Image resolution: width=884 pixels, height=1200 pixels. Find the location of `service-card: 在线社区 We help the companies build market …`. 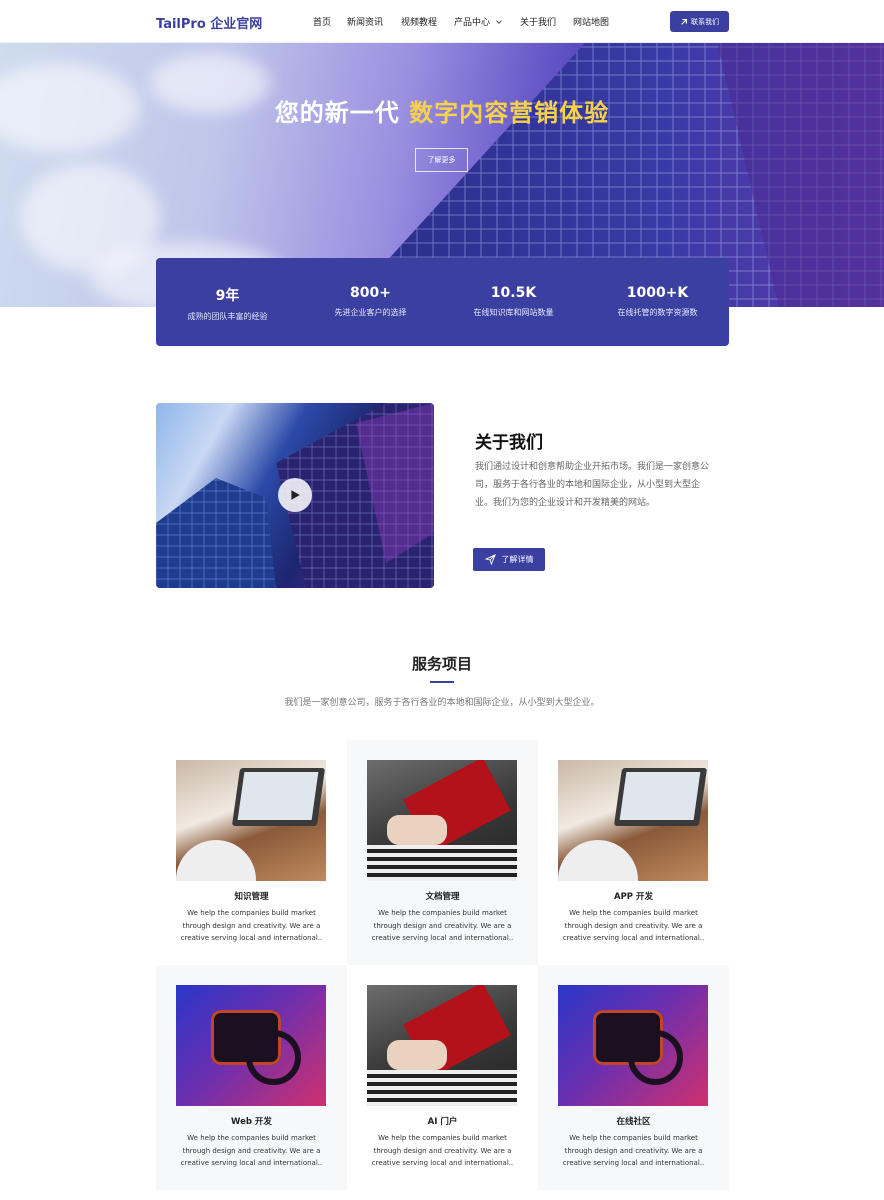

service-card: 在线社区 We help the companies build market … is located at coordinates (633, 1077).